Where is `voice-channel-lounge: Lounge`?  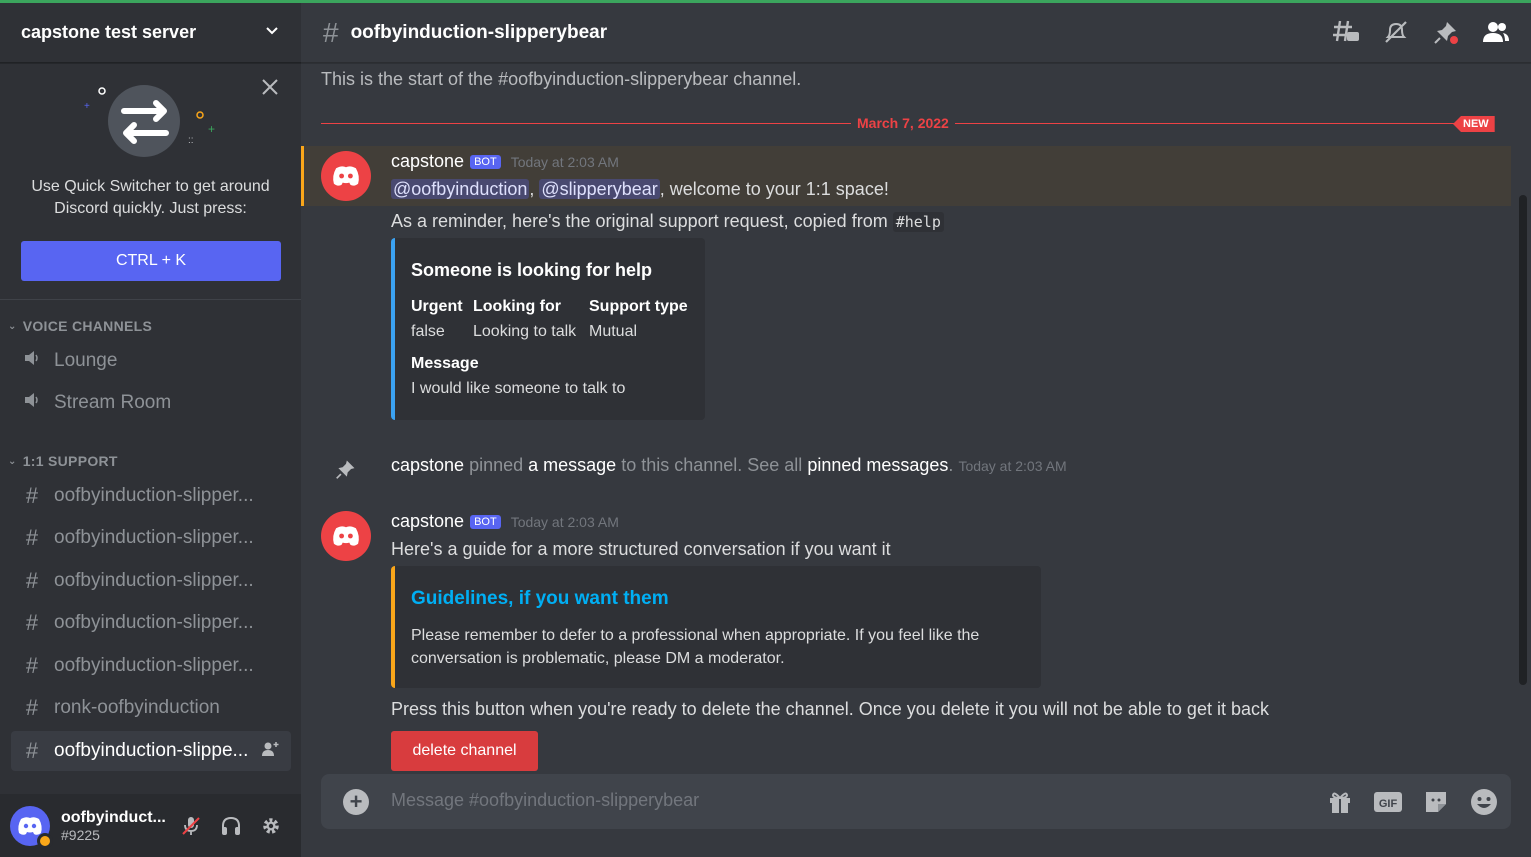
voice-channel-lounge: Lounge is located at coordinates (151, 361).